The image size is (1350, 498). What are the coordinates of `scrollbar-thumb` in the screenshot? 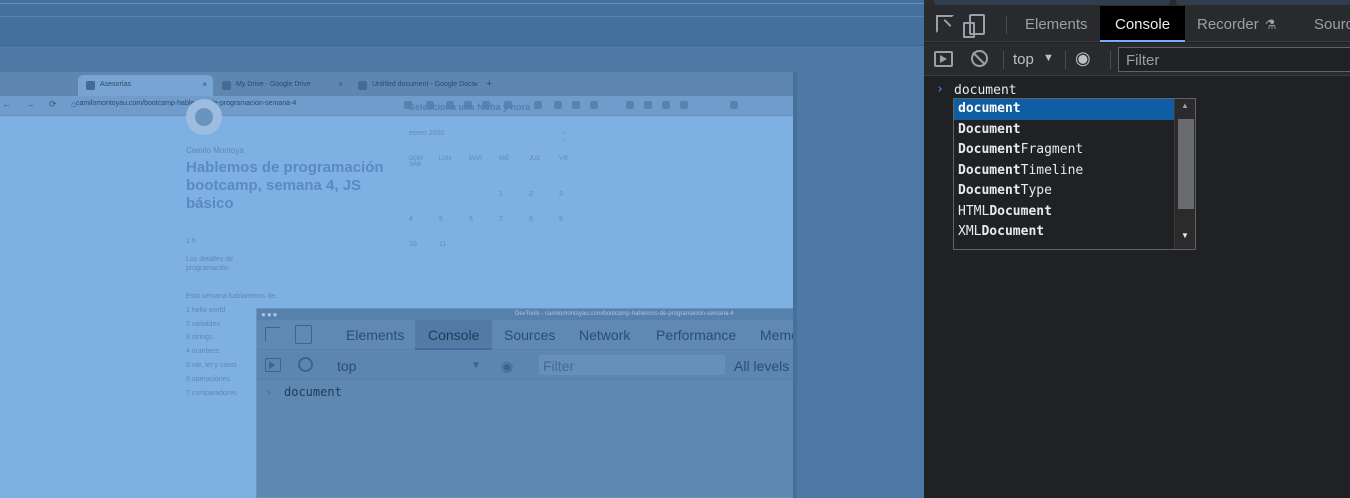 It's located at (1186, 164).